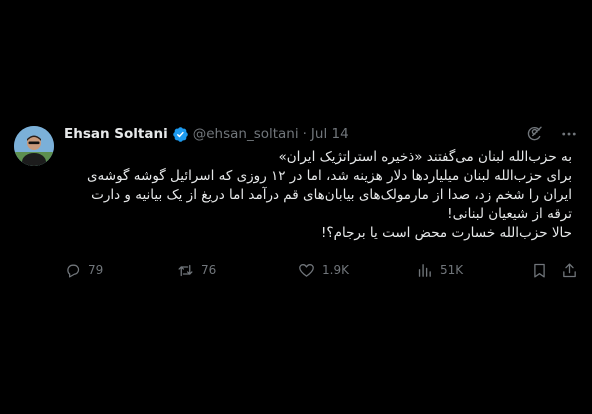  I want to click on avatar-photo, so click(34, 146).